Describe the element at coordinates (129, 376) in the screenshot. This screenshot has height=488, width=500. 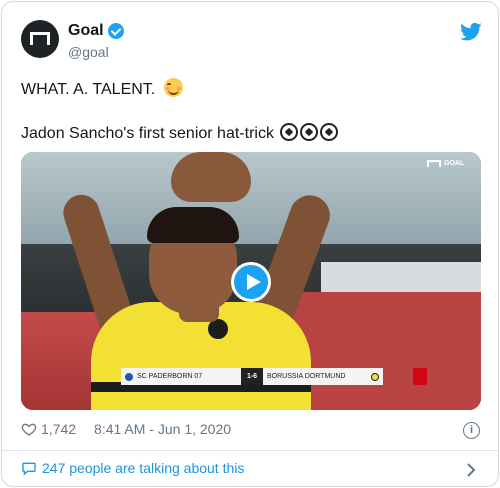
I see `paderborn-badge-icon` at that location.